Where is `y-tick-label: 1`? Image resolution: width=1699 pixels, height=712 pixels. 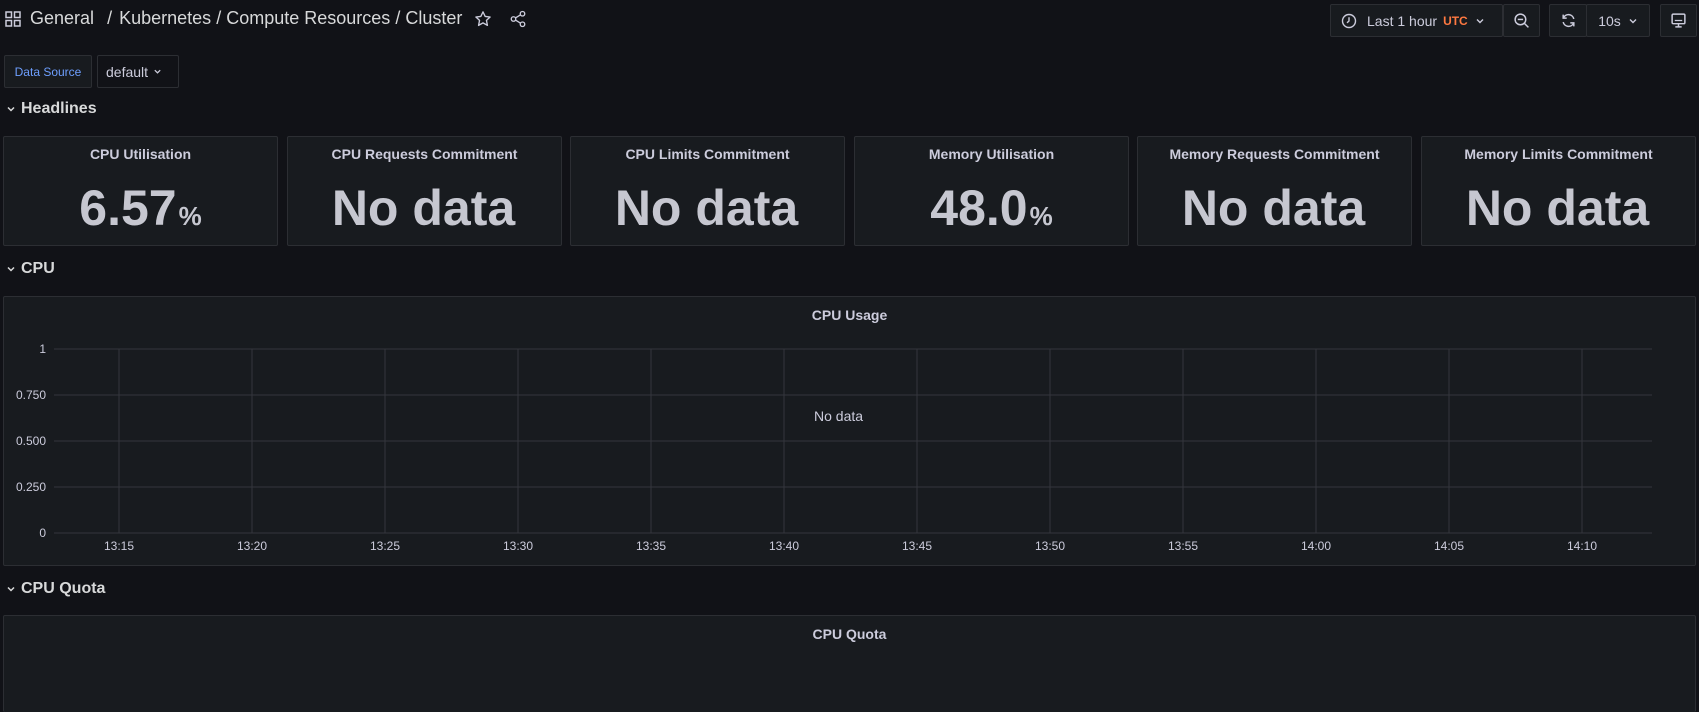 y-tick-label: 1 is located at coordinates (42, 349).